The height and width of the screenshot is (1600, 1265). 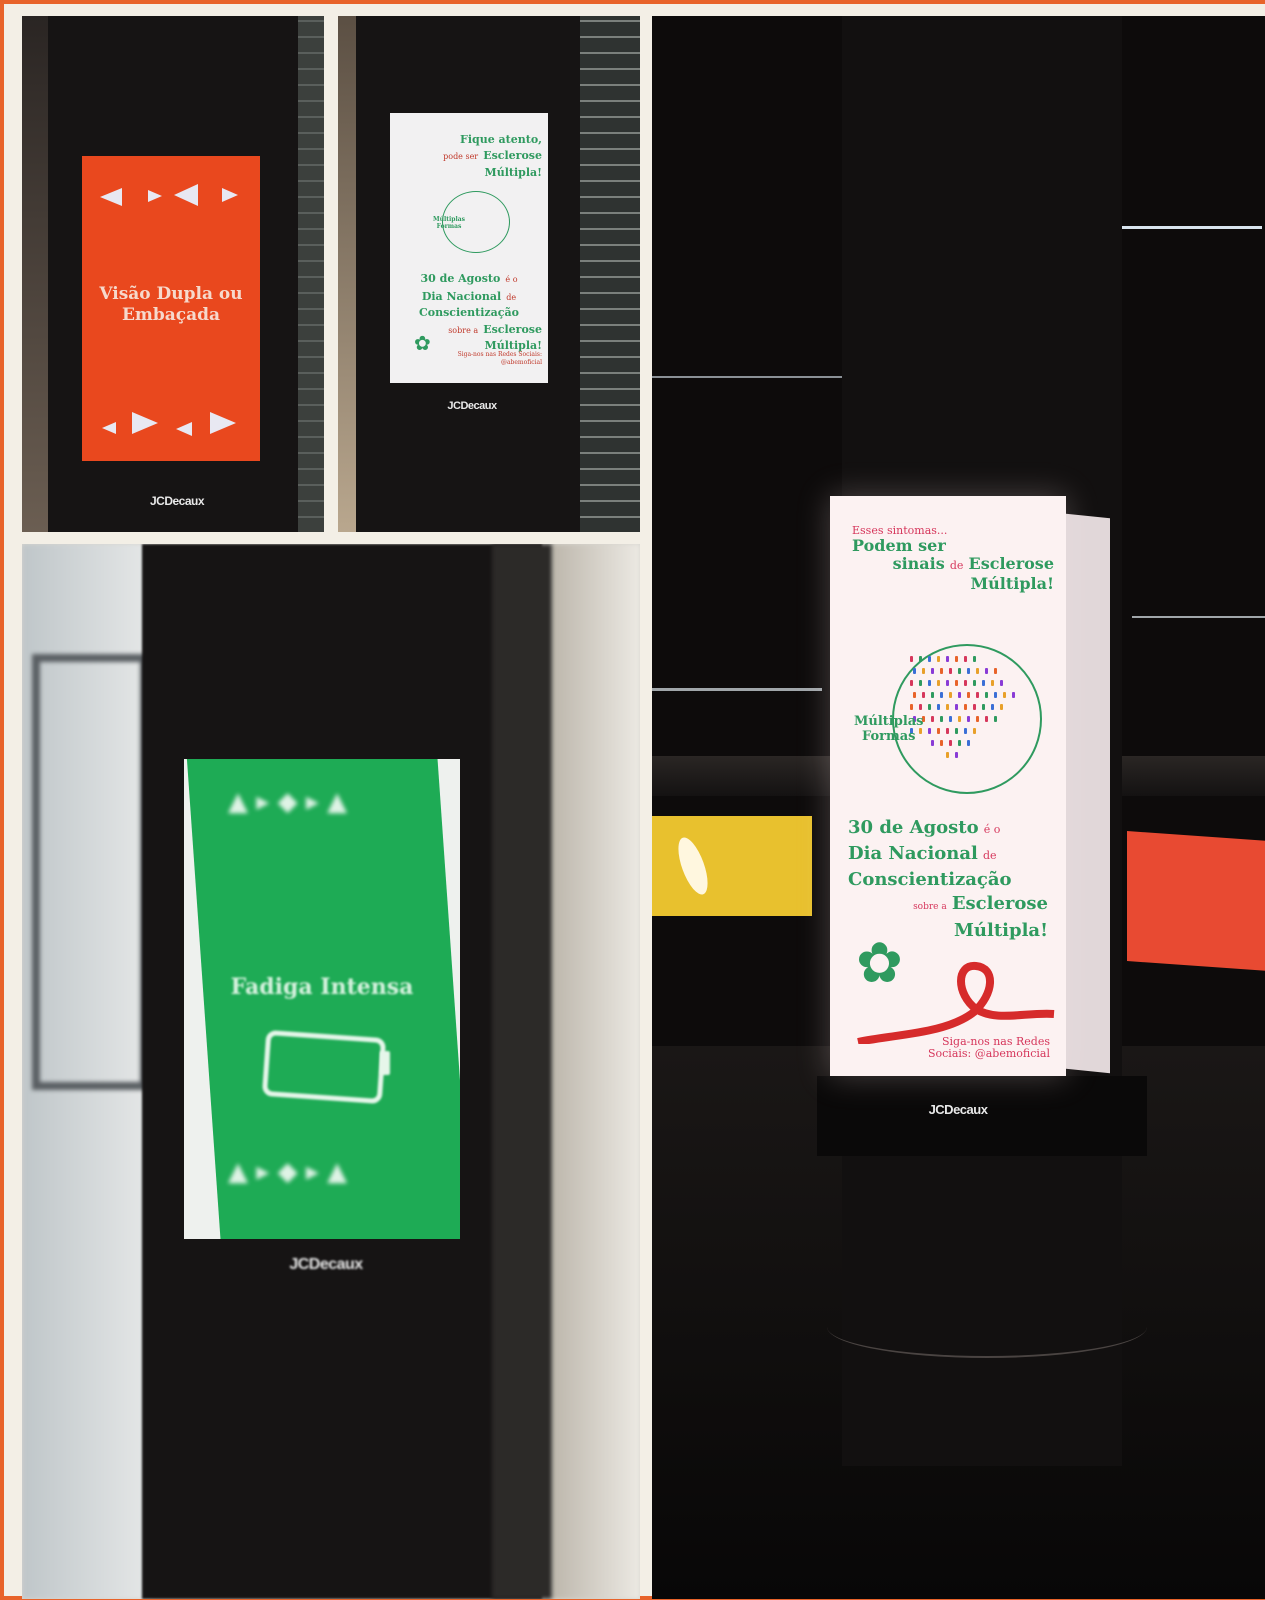 I want to click on side-screen, so click(x=1088, y=793).